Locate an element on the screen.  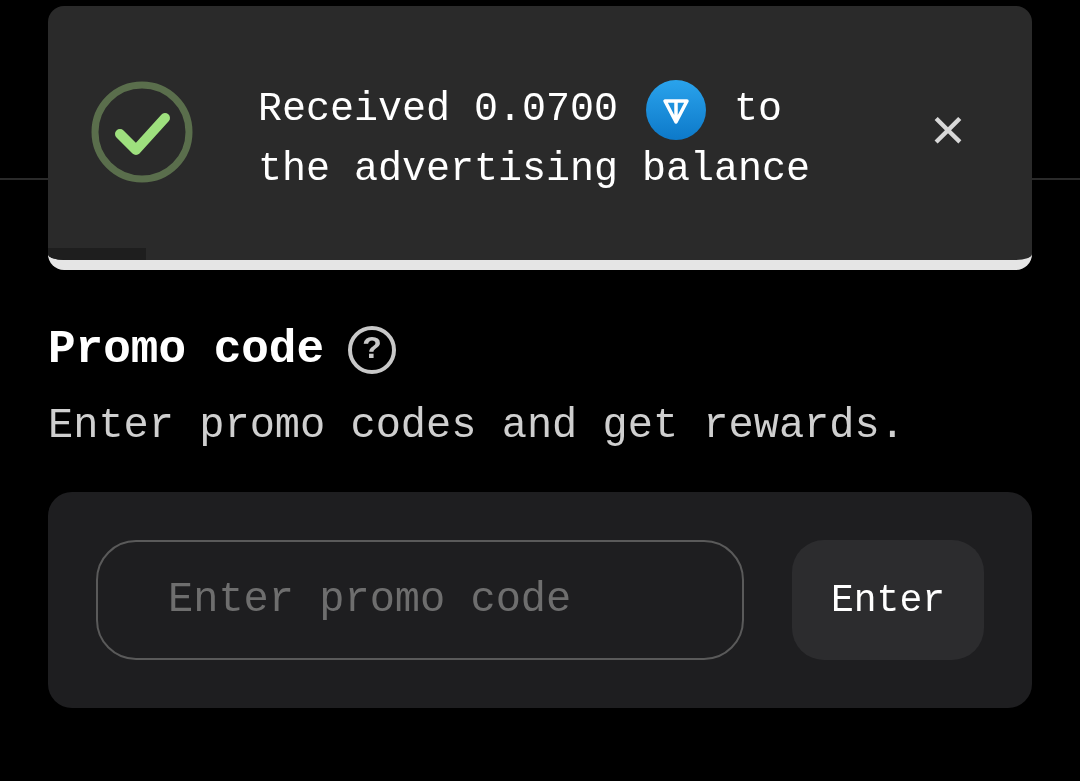
section-description: Enter promo codes and get rewards. is located at coordinates (477, 426).